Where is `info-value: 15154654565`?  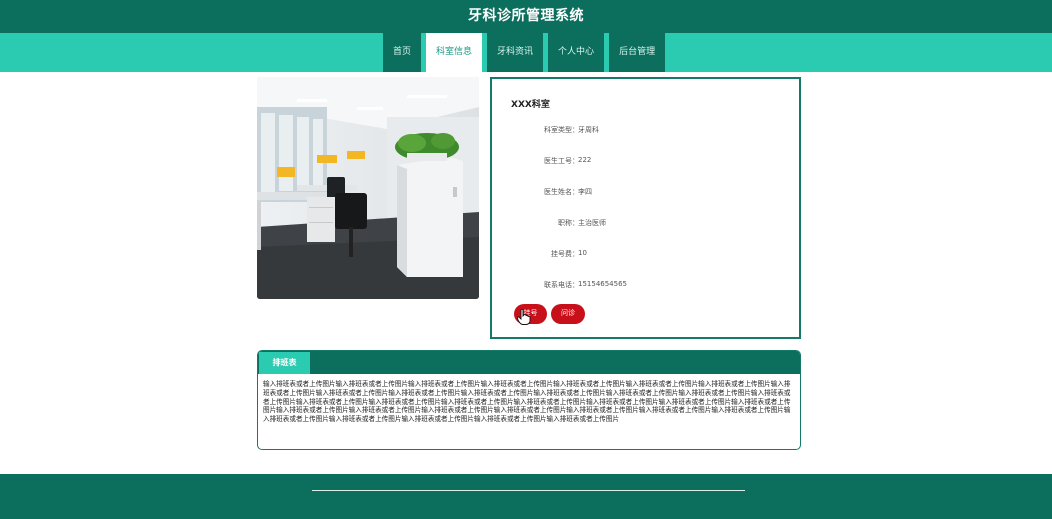 info-value: 15154654565 is located at coordinates (602, 284).